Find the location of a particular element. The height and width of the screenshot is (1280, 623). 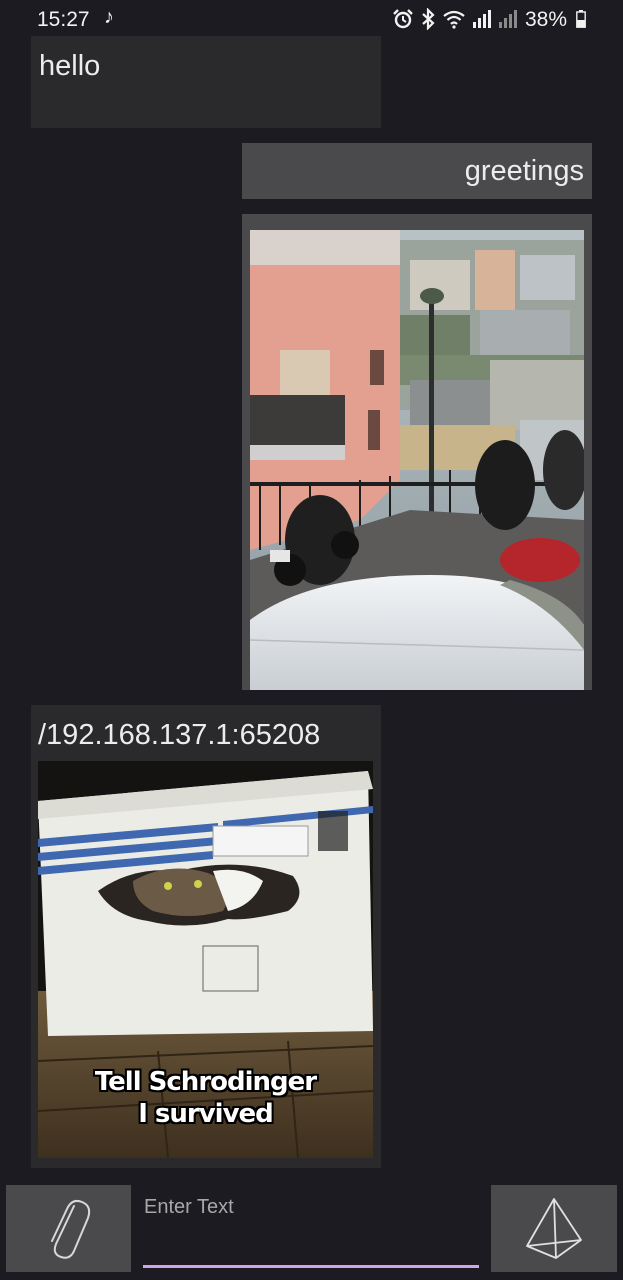

send-pyramid-icon is located at coordinates (554, 1228).